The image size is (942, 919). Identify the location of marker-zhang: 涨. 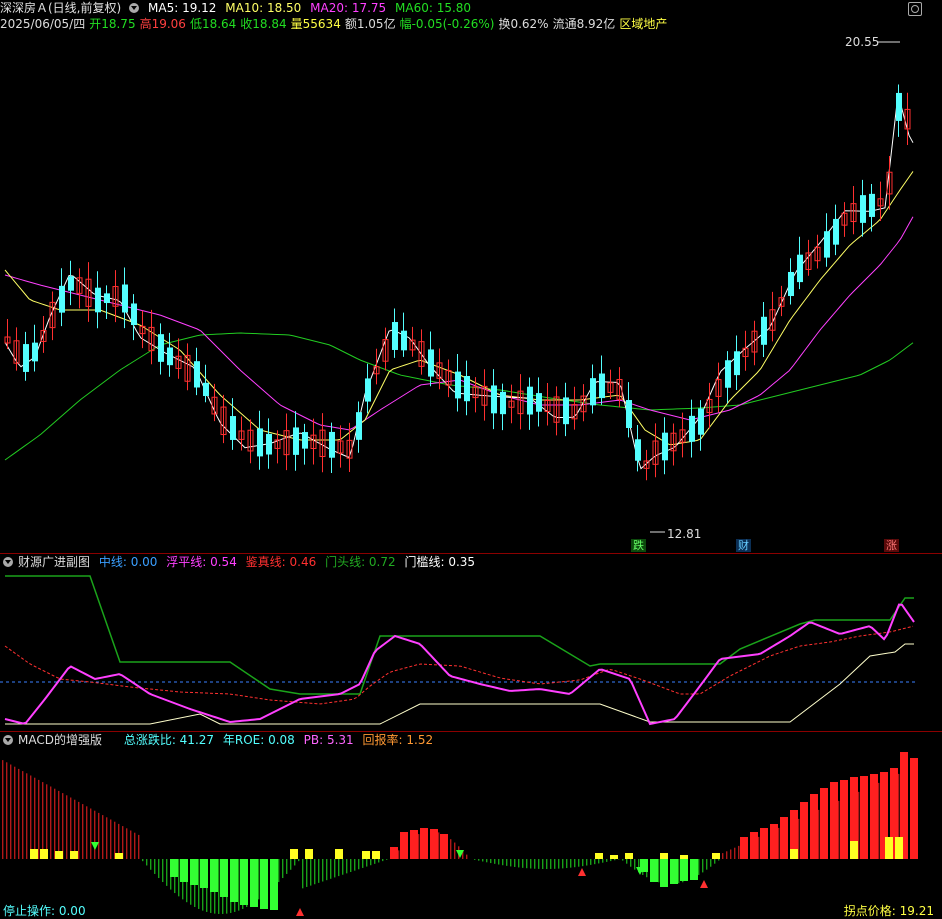
(891, 545).